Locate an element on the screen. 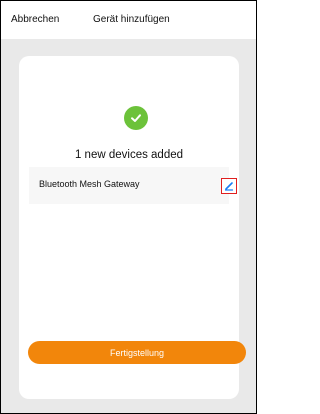 The image size is (320, 414). pencil-icon is located at coordinates (229, 186).